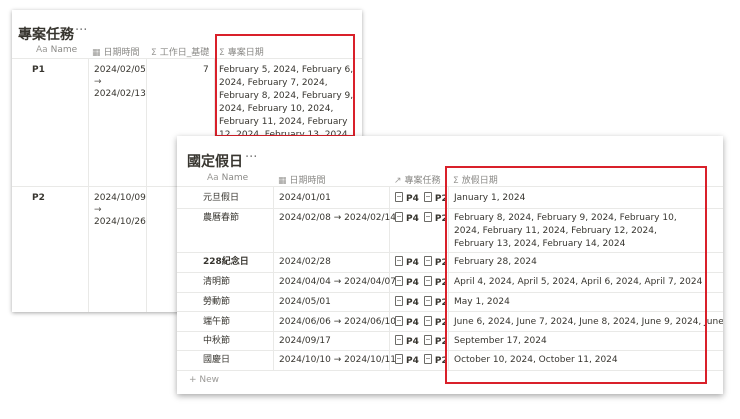 This screenshot has width=740, height=419. I want to click on row-holiday-dates: January 1, 2024, so click(490, 198).